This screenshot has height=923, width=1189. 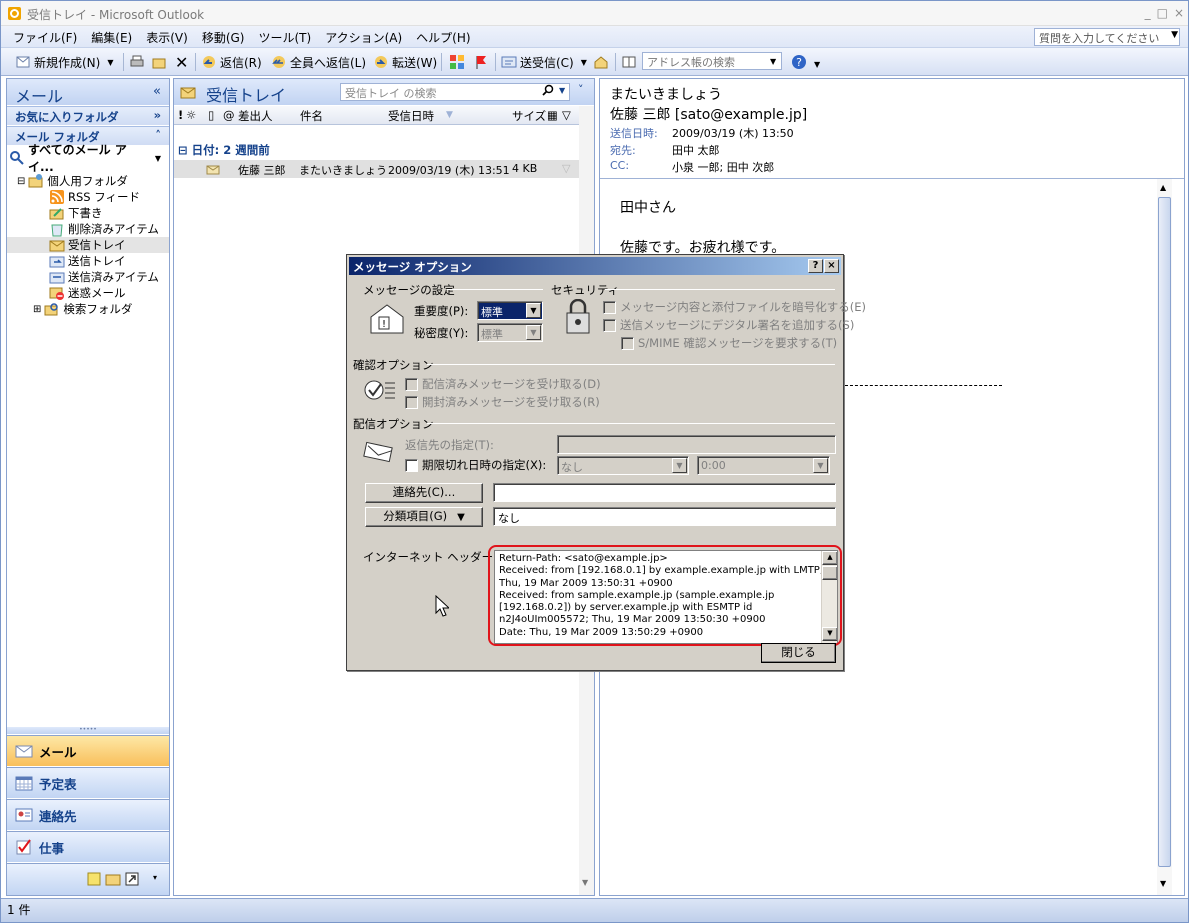 What do you see at coordinates (405, 62) in the screenshot?
I see `forward-button: 転送(W)` at bounding box center [405, 62].